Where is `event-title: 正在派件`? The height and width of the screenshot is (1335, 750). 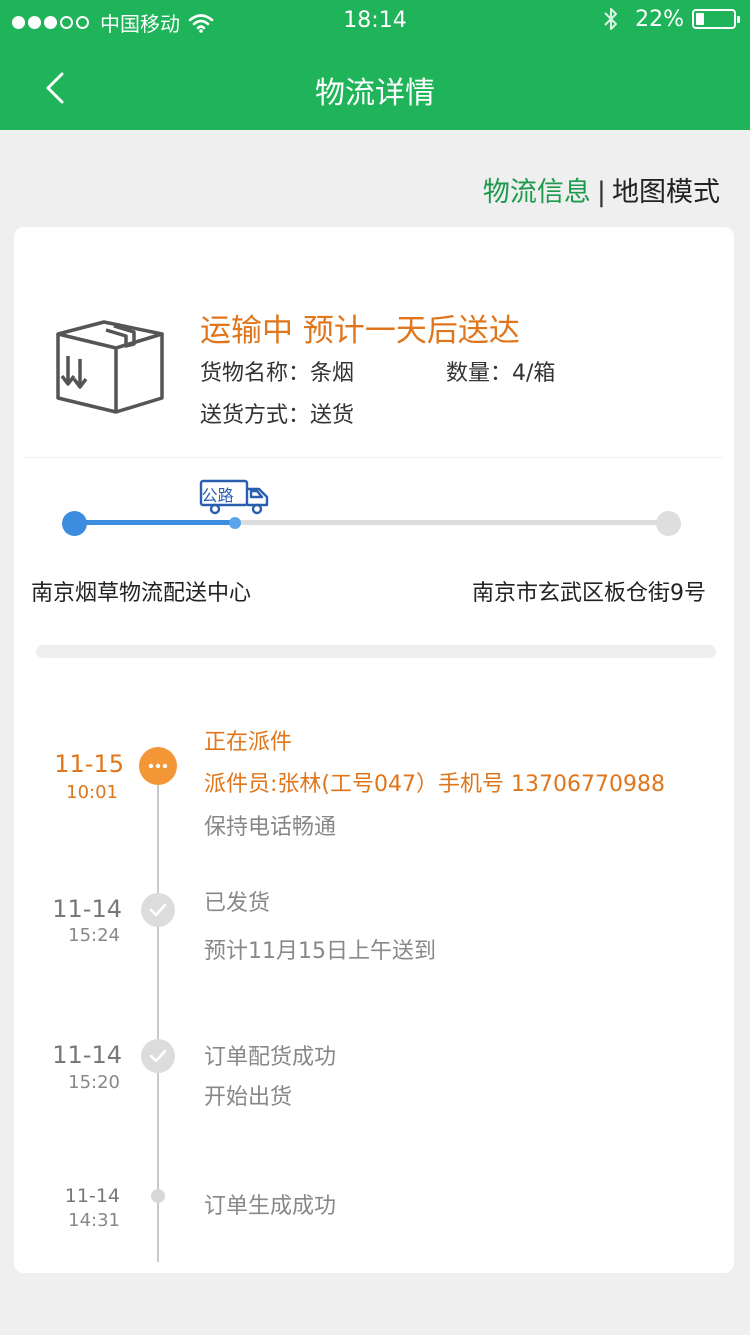
event-title: 正在派件 is located at coordinates (248, 742).